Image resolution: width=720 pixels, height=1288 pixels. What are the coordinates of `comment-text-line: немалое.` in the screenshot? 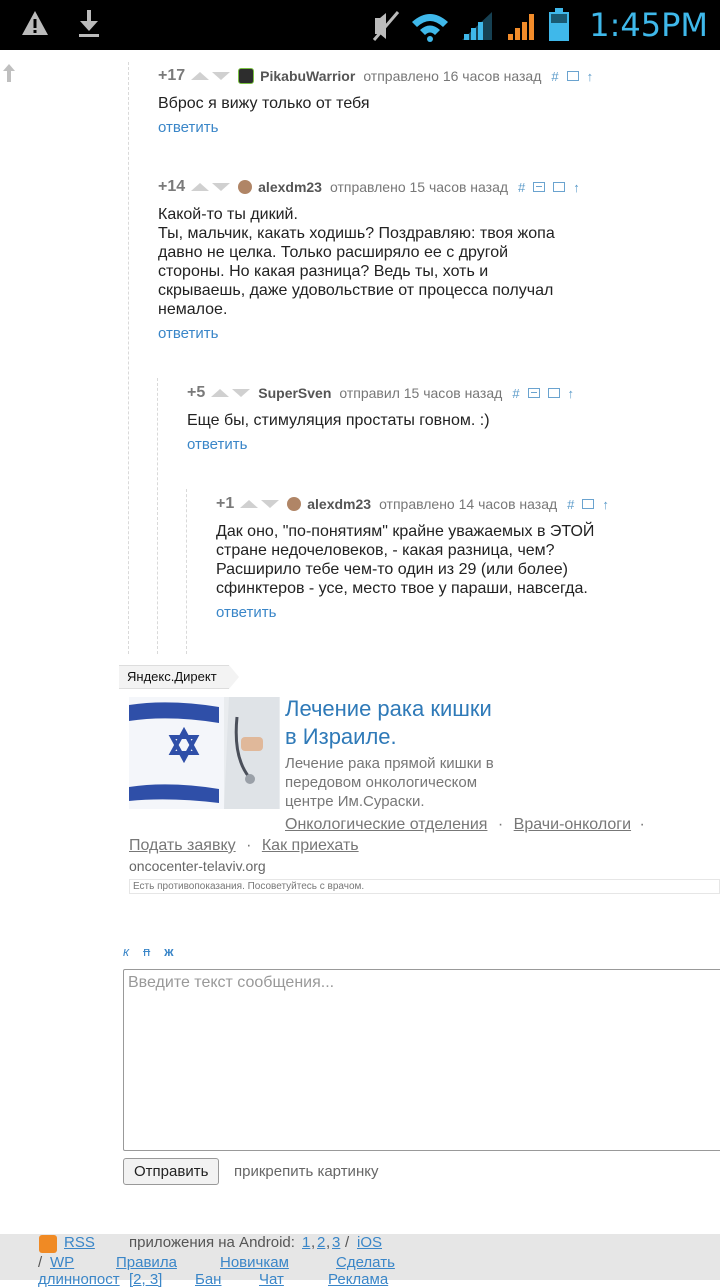 It's located at (193, 309).